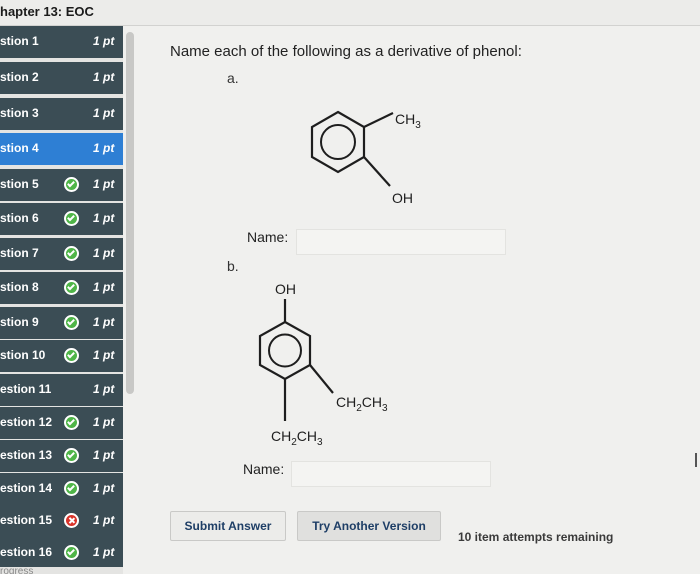 This screenshot has width=700, height=574. What do you see at coordinates (19, 113) in the screenshot?
I see `sidebar-item-label: stion 3` at bounding box center [19, 113].